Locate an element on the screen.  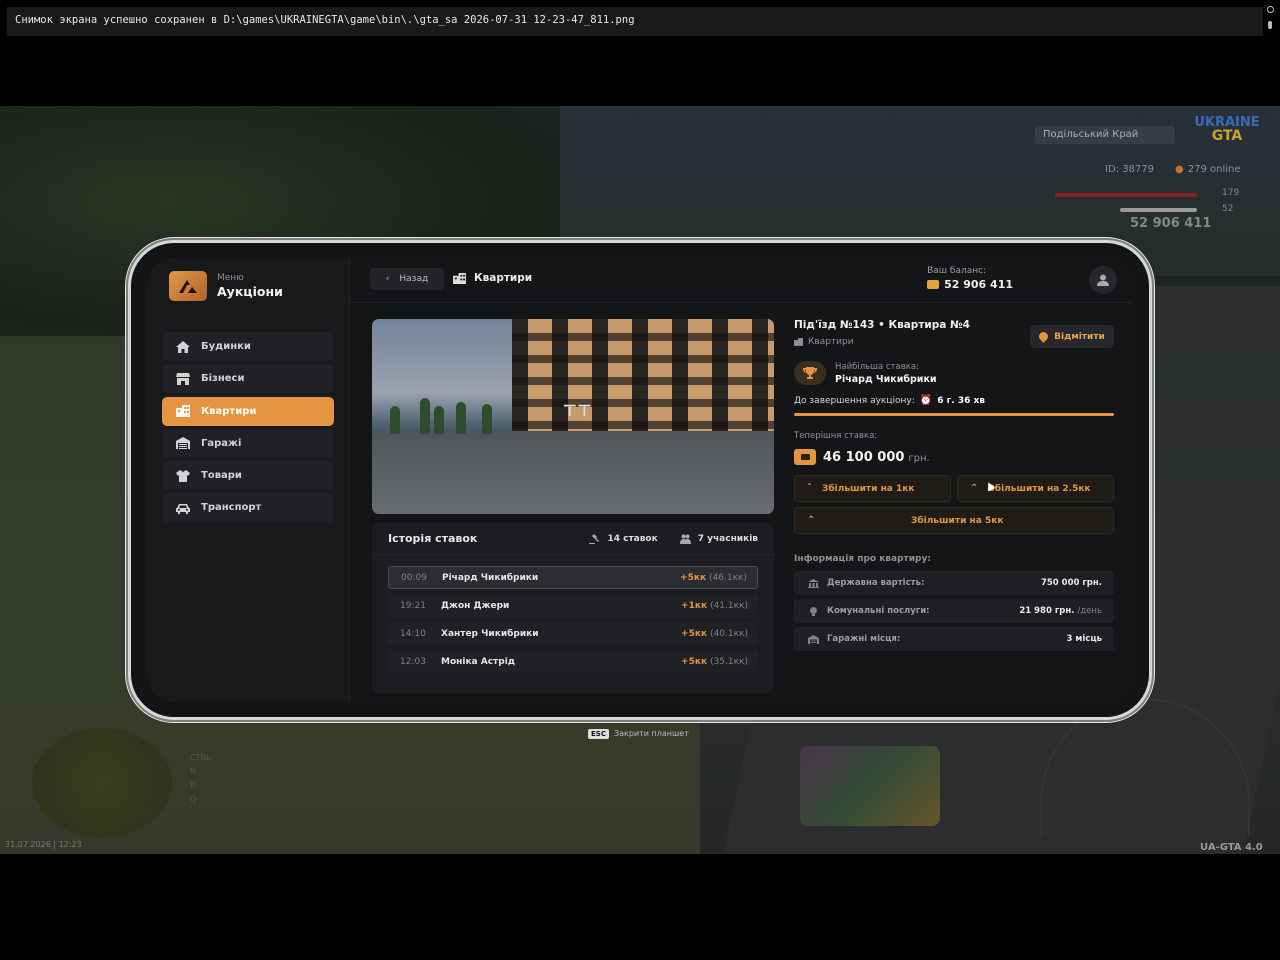
store-icon is located at coordinates (183, 378).